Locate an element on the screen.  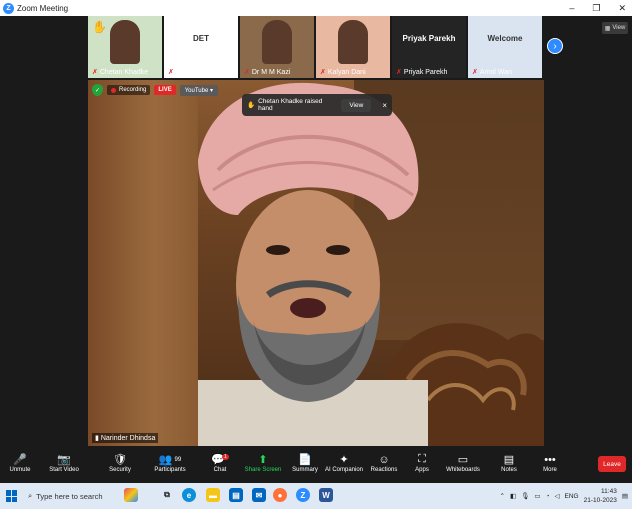
control-label: Chat is located at coordinates (220, 470).